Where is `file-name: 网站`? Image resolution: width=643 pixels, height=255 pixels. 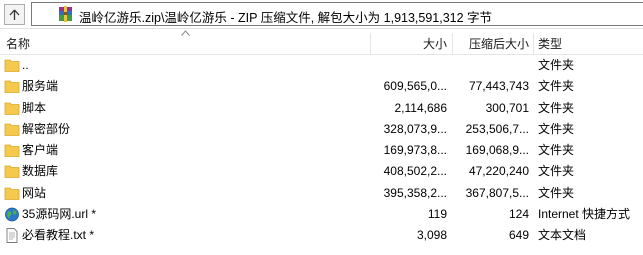
file-name: 网站 is located at coordinates (34, 192).